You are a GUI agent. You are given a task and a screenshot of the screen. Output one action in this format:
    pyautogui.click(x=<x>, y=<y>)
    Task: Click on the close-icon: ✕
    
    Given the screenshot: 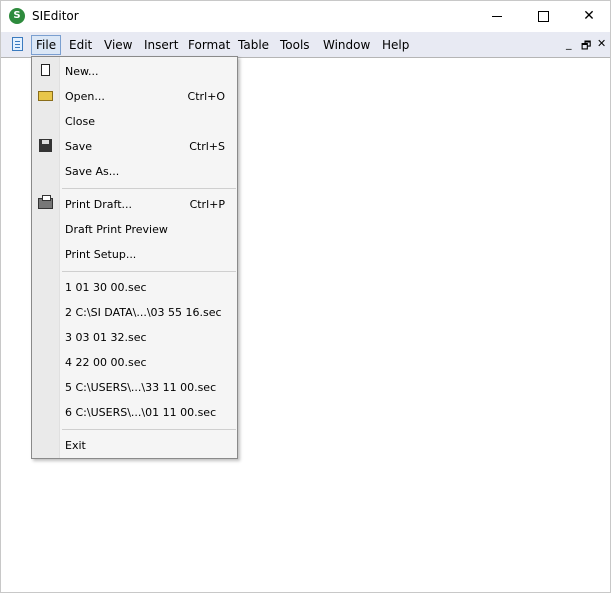 What is the action you would take?
    pyautogui.click(x=589, y=16)
    